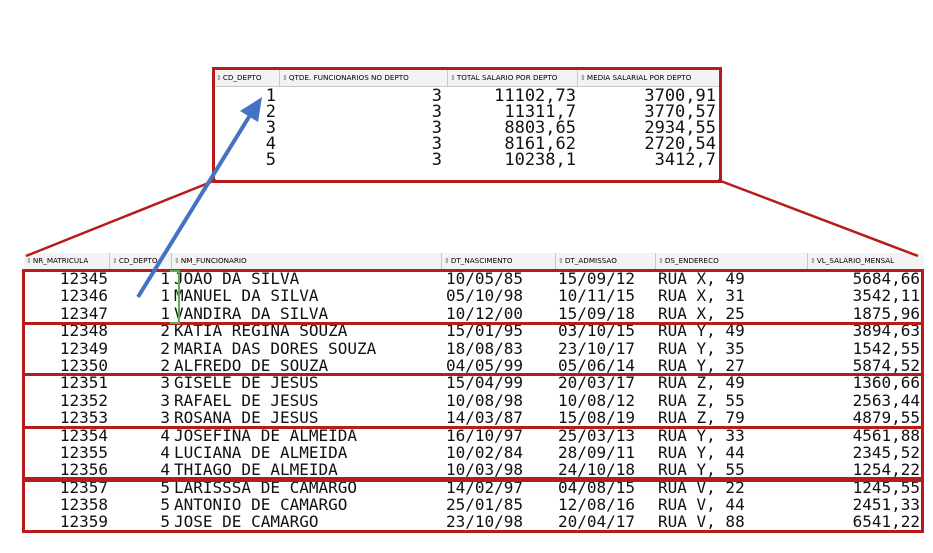 Image resolution: width=933 pixels, height=553 pixels. What do you see at coordinates (67, 261) in the screenshot?
I see `col-header-nr-matricula: ⇕NR_MATRICULA` at bounding box center [67, 261].